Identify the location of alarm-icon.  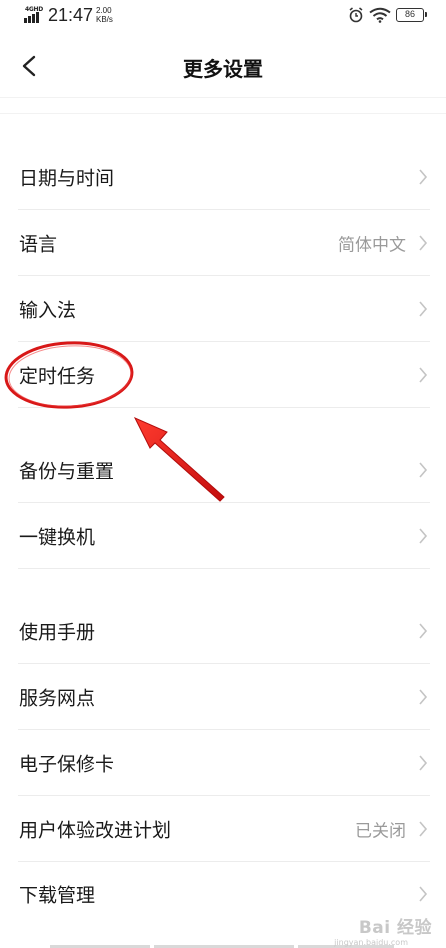
(356, 15).